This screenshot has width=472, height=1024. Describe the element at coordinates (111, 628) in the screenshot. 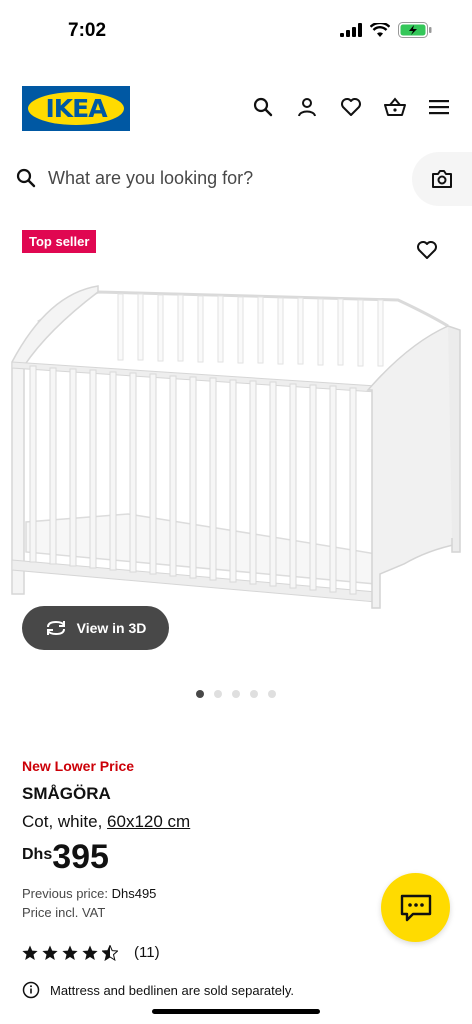

I see `view-in-3d-label: View in 3D` at that location.